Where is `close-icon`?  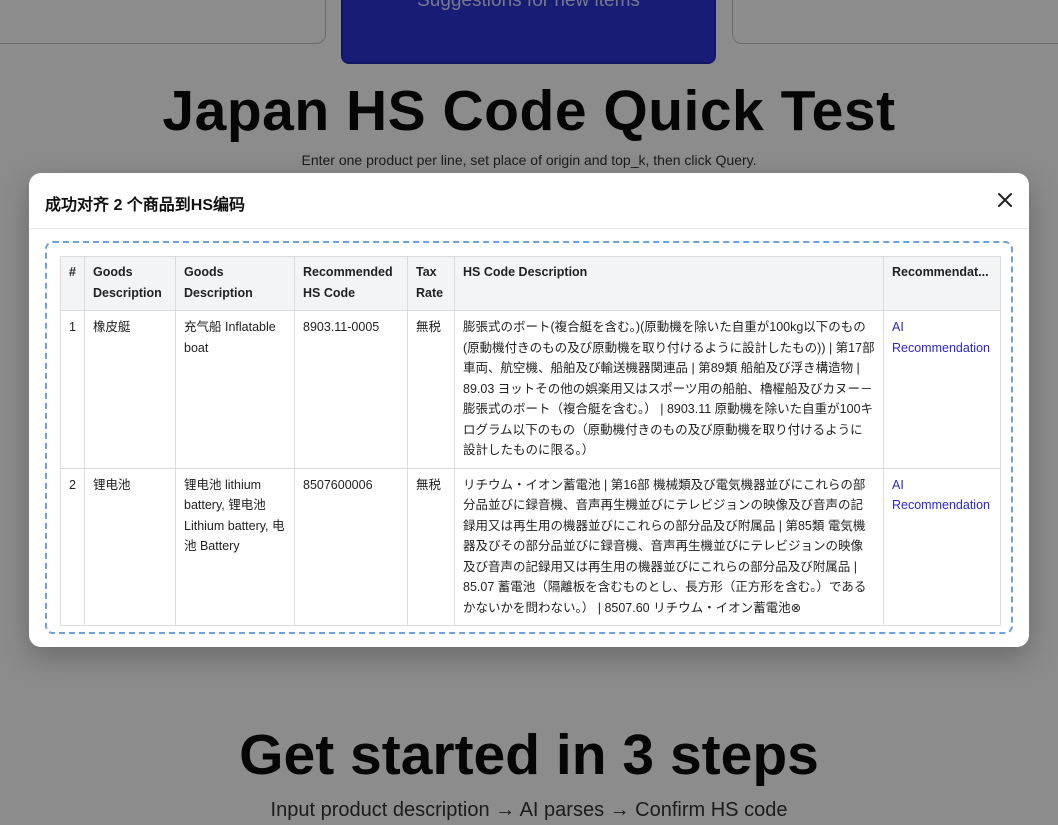
close-icon is located at coordinates (1005, 200).